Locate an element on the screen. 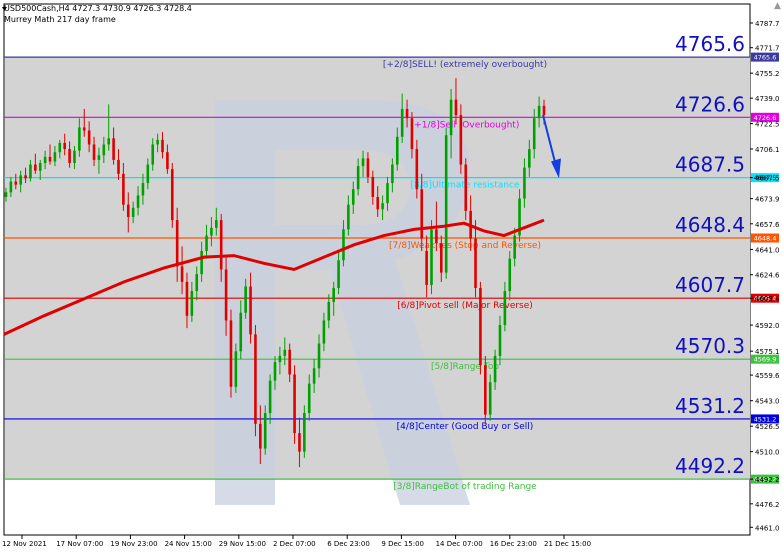  level-price-label: 4765.6 is located at coordinates (710, 44).